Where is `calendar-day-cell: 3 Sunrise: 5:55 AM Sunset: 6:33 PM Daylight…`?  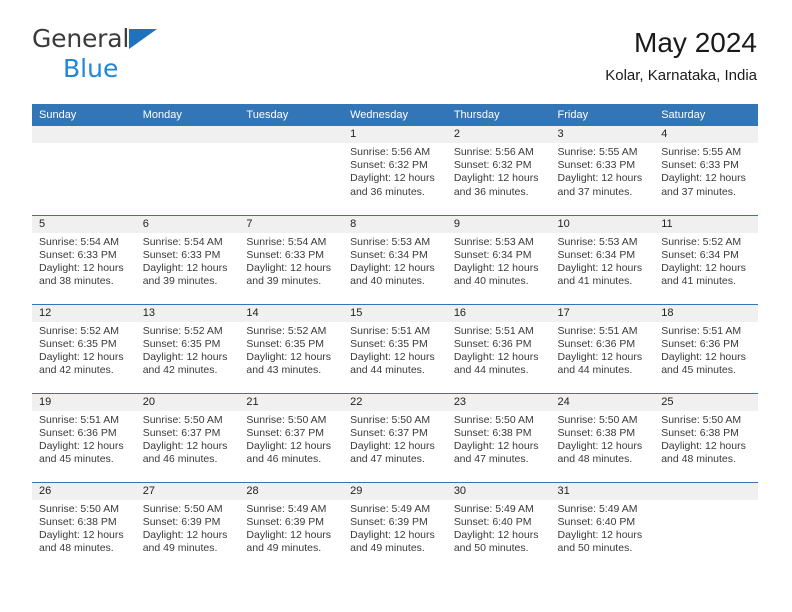 calendar-day-cell: 3 Sunrise: 5:55 AM Sunset: 6:33 PM Daylight… is located at coordinates (602, 170).